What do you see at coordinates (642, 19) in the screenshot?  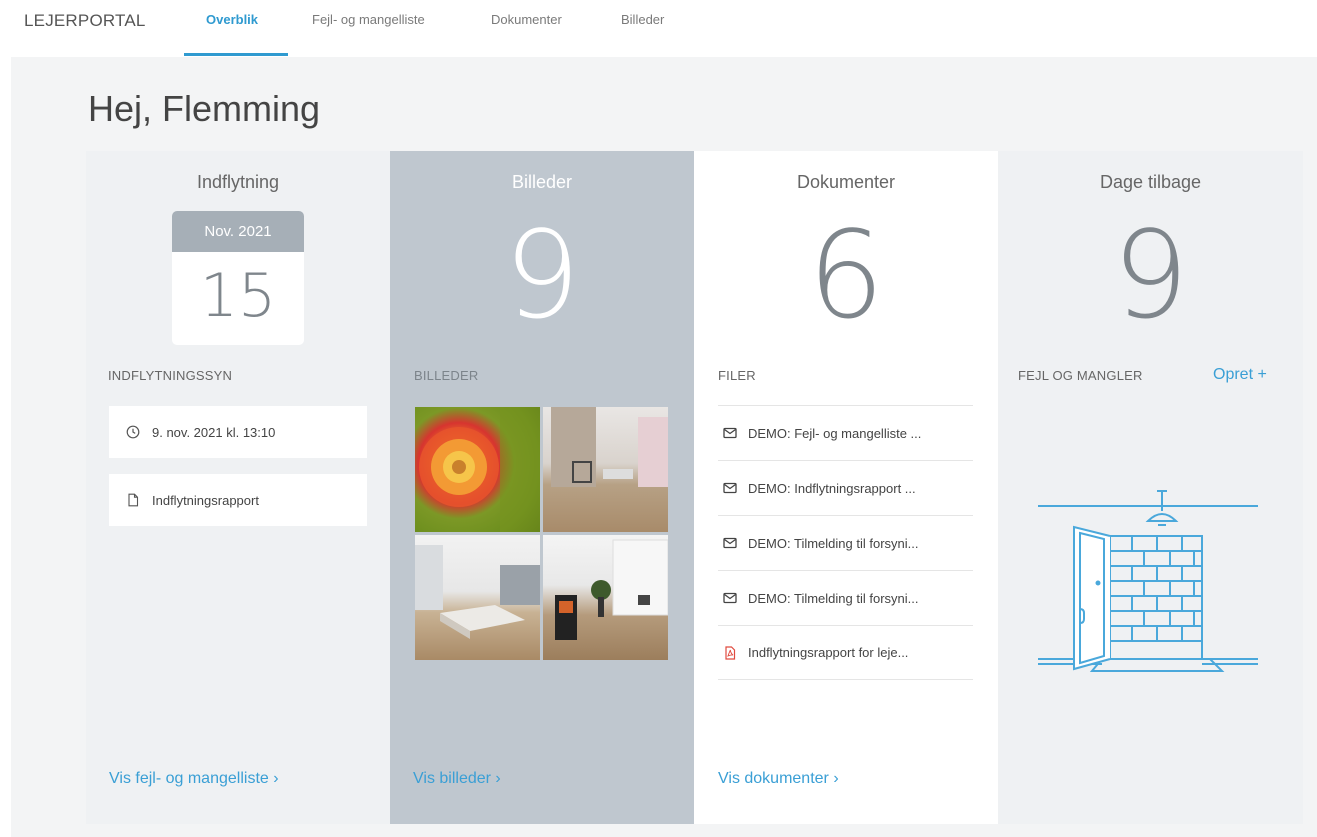 I see `tab-billeder: Billeder` at bounding box center [642, 19].